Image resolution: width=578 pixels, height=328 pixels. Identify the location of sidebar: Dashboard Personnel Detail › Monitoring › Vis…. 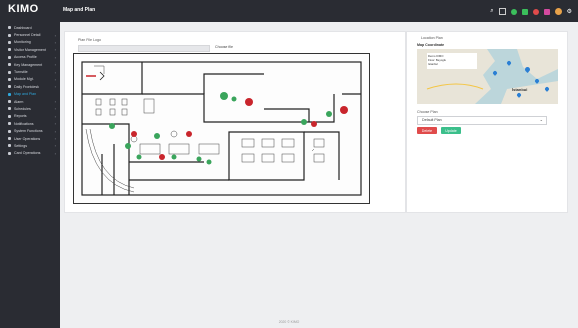
(30, 175).